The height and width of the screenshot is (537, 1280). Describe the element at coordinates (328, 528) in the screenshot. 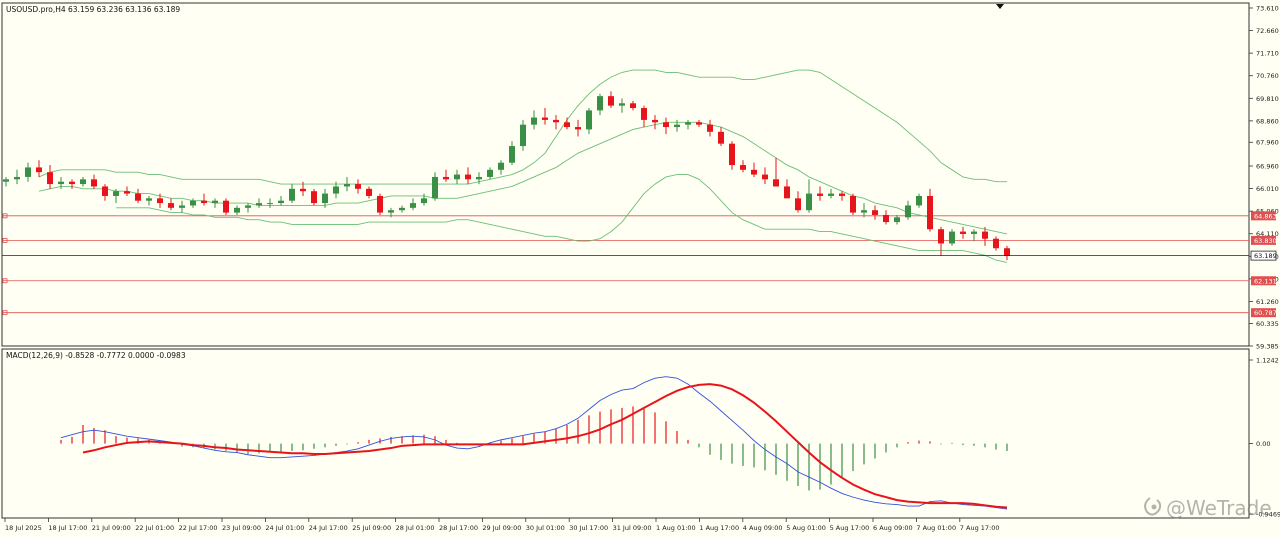

I see `time-tick-label: 24 Jul 17:00` at that location.